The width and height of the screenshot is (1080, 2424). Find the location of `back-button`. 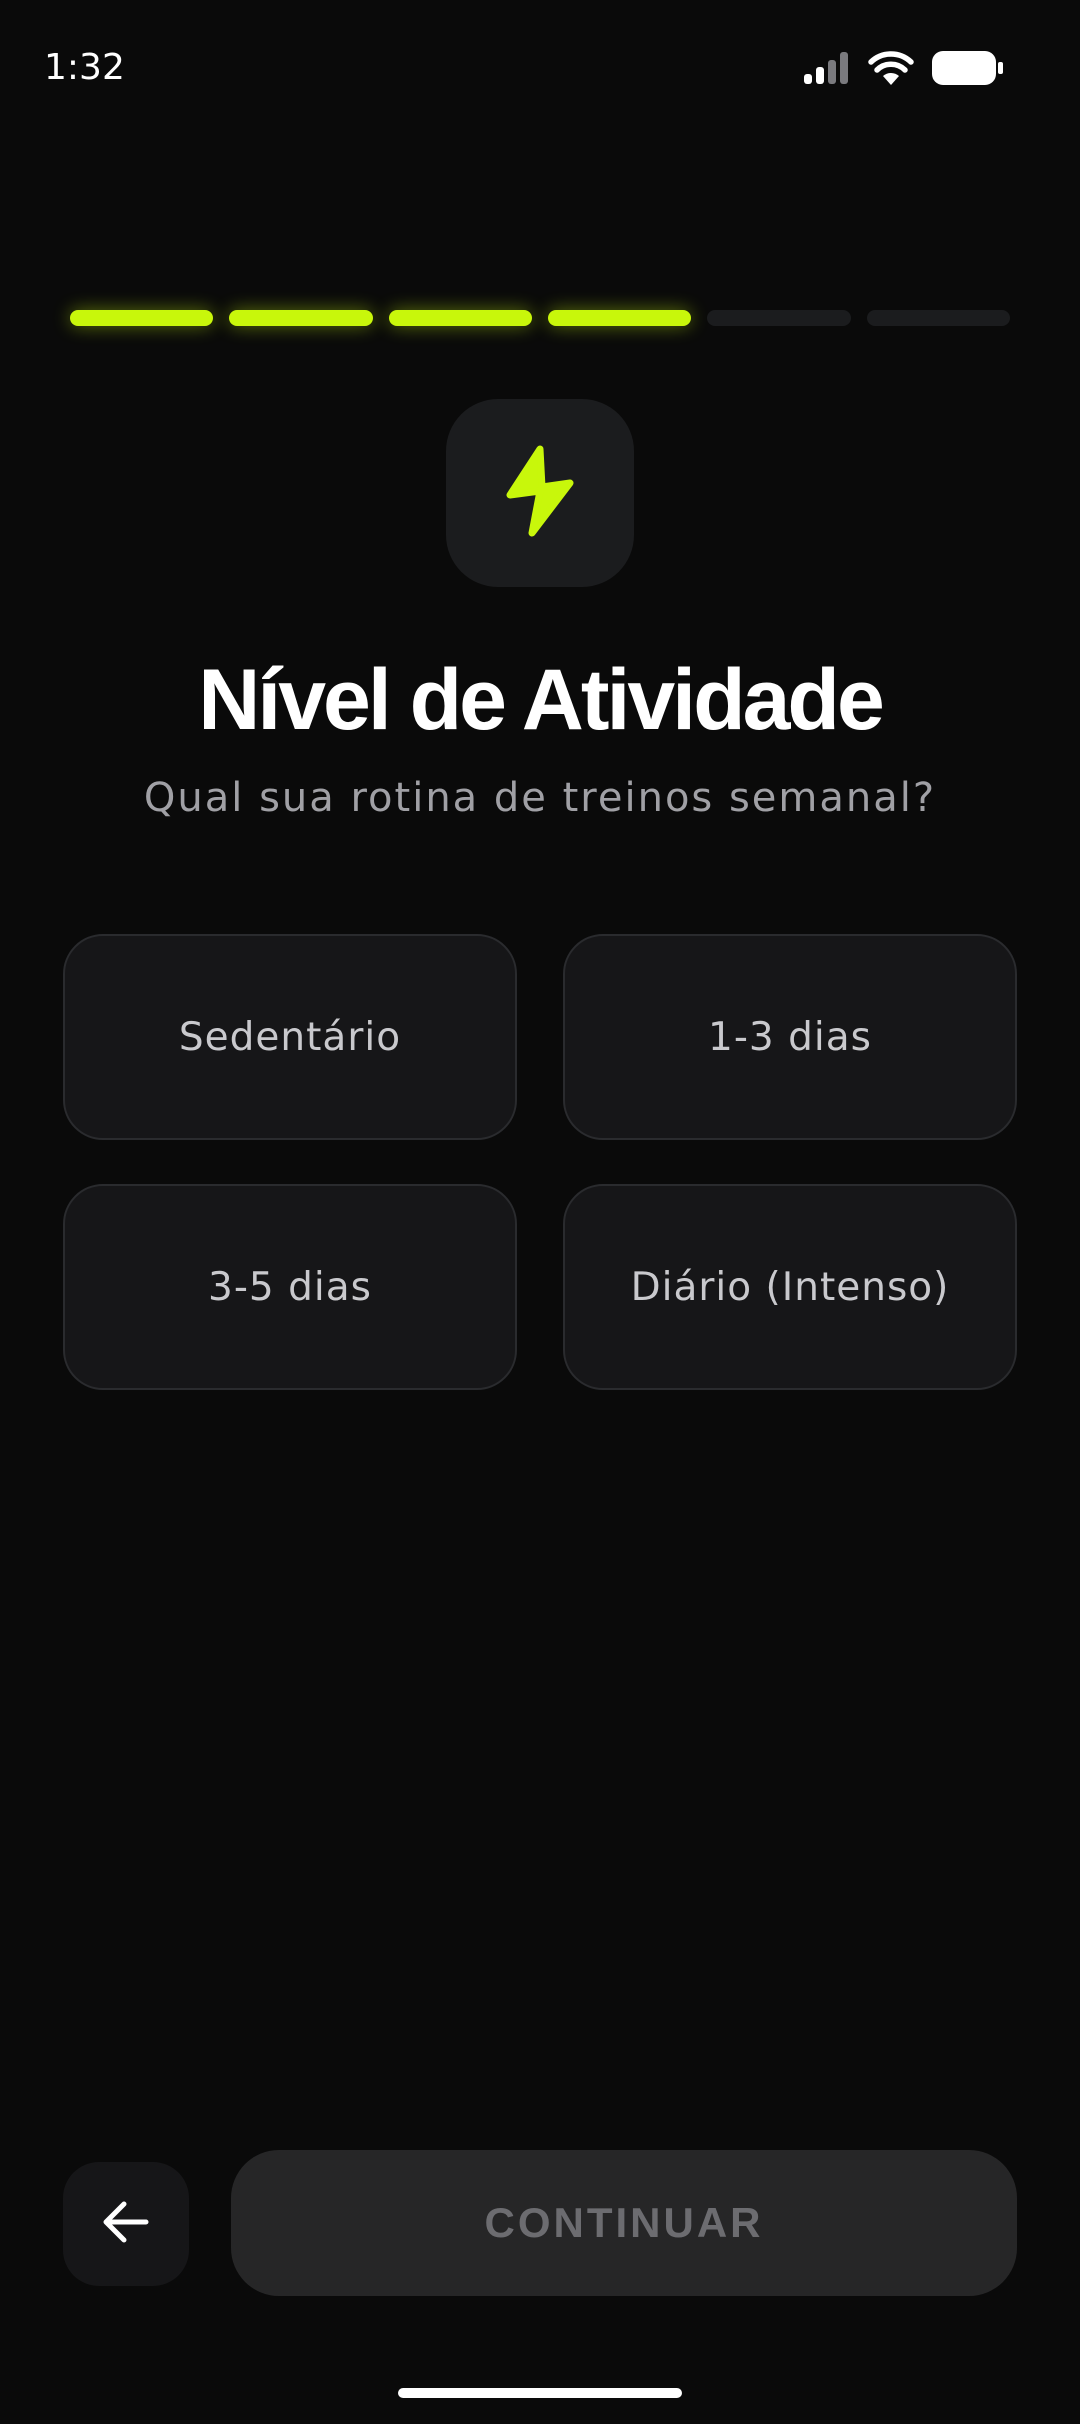

back-button is located at coordinates (126, 2224).